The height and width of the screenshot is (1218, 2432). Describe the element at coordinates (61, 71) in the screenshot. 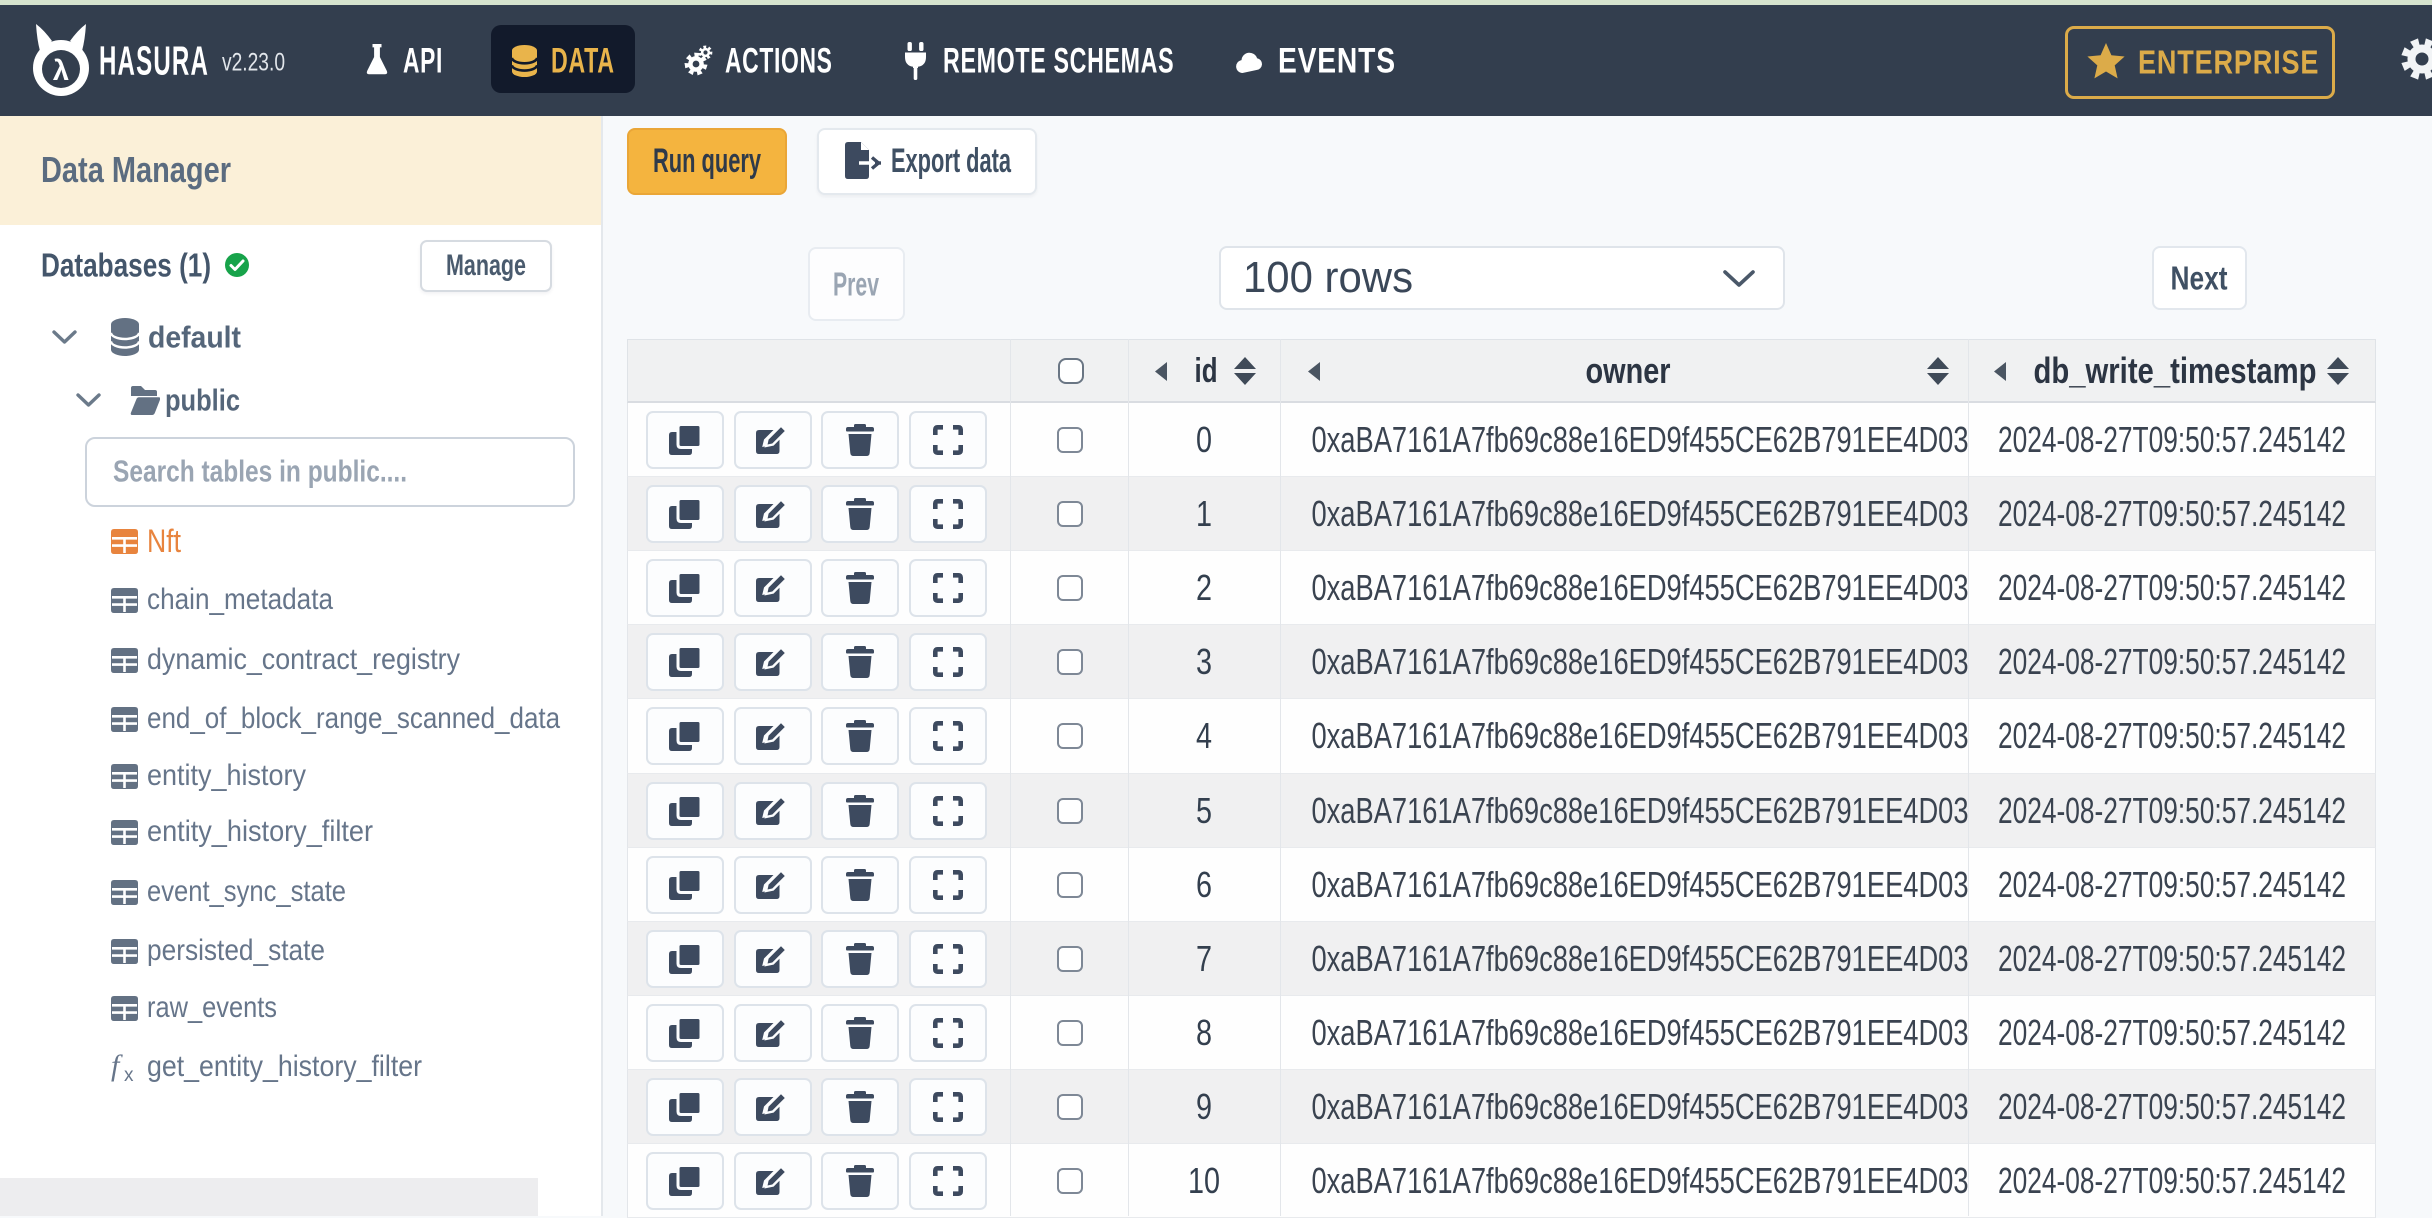

I see `svg-text: λ` at that location.